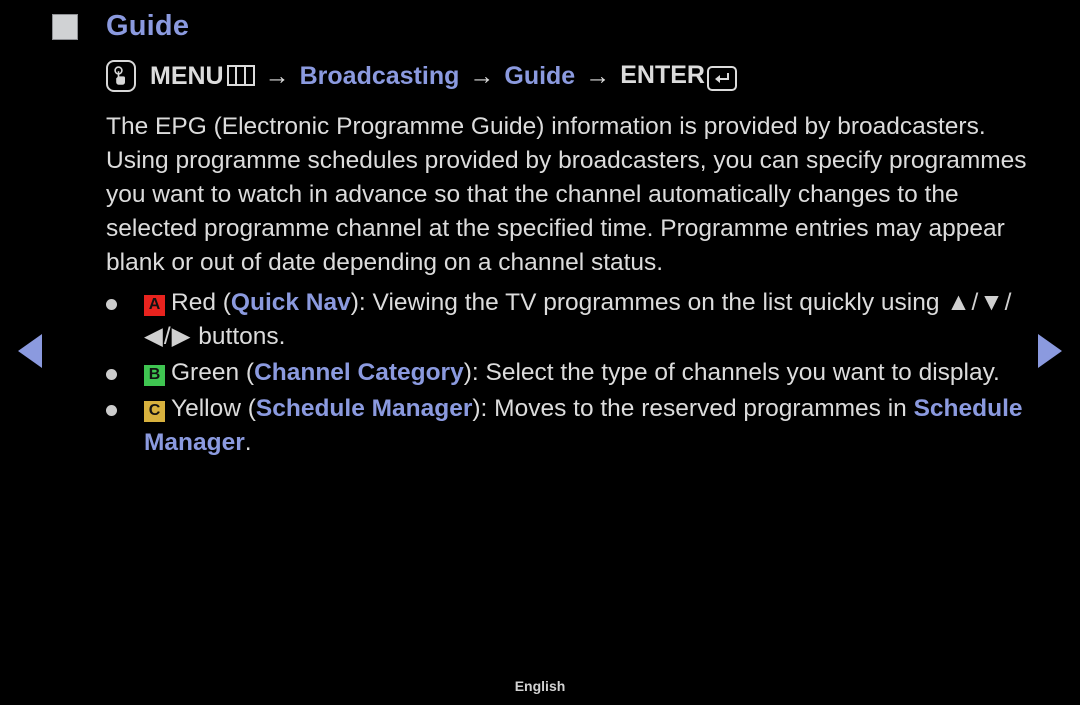 This screenshot has width=1080, height=705. I want to click on page-title: Guide, so click(148, 26).